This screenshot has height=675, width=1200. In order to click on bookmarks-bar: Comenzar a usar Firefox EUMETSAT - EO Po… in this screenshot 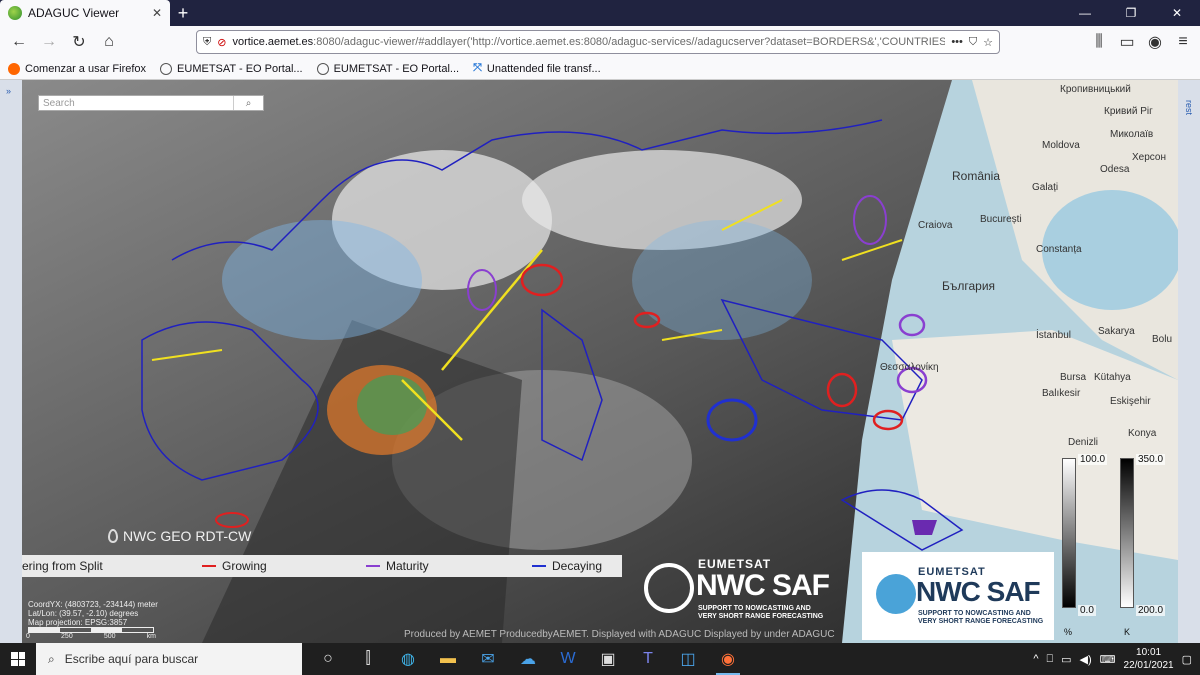, I will do `click(600, 69)`.